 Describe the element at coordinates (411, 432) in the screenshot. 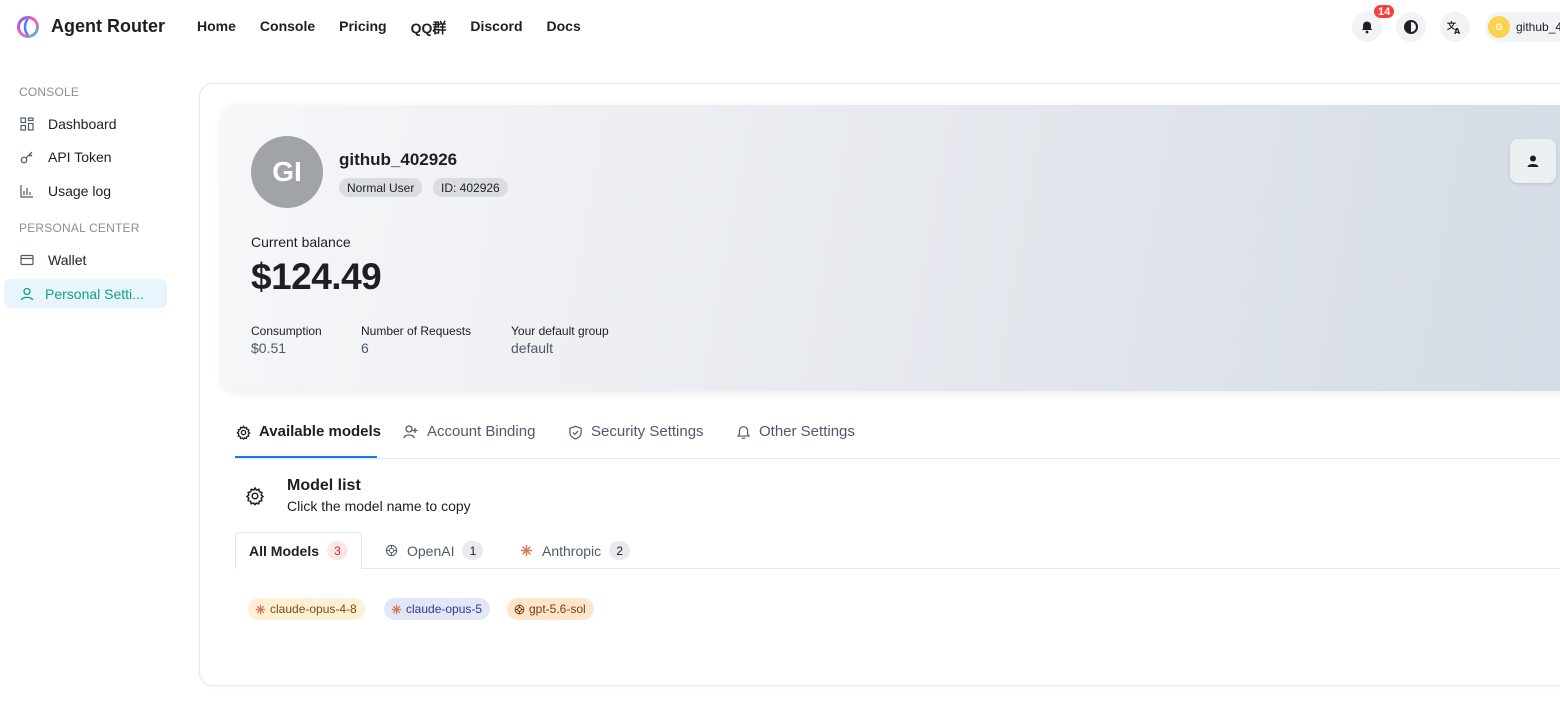

I see `user-add-icon` at that location.